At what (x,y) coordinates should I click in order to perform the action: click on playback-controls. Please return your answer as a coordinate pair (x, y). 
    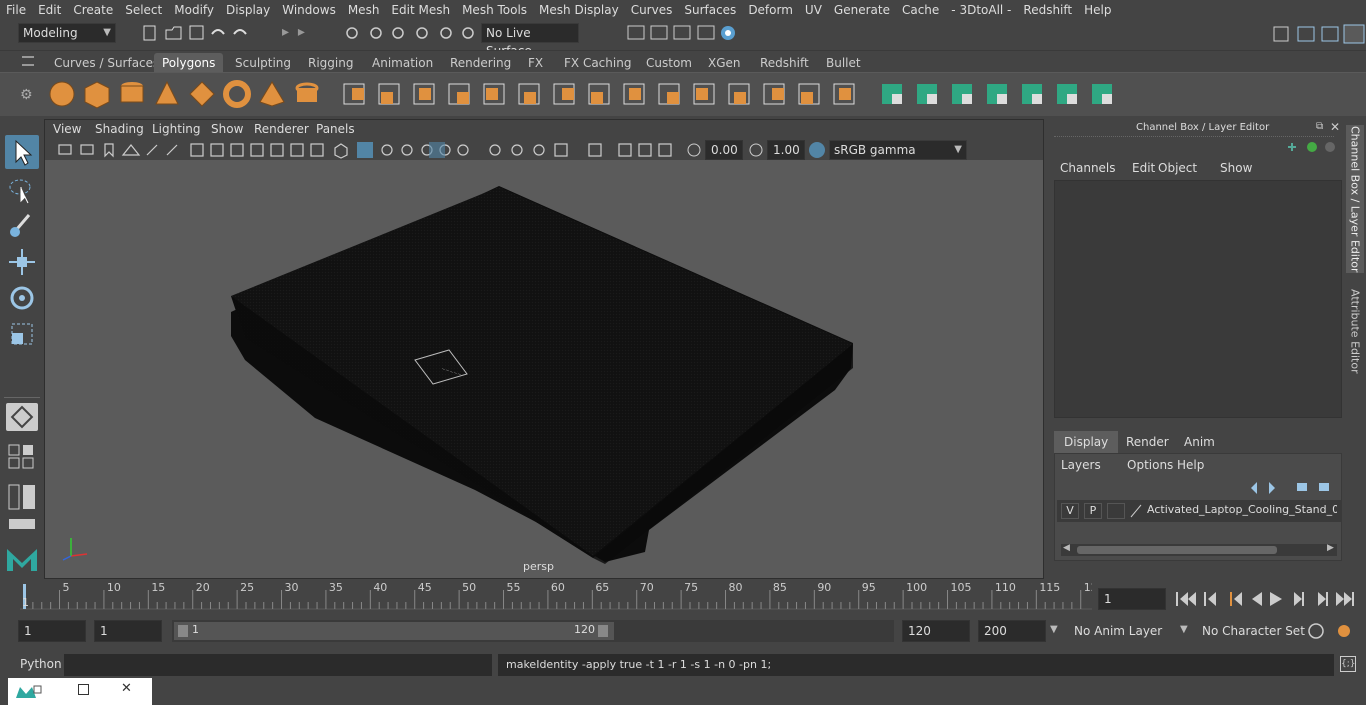
    Looking at the image, I should click on (1267, 599).